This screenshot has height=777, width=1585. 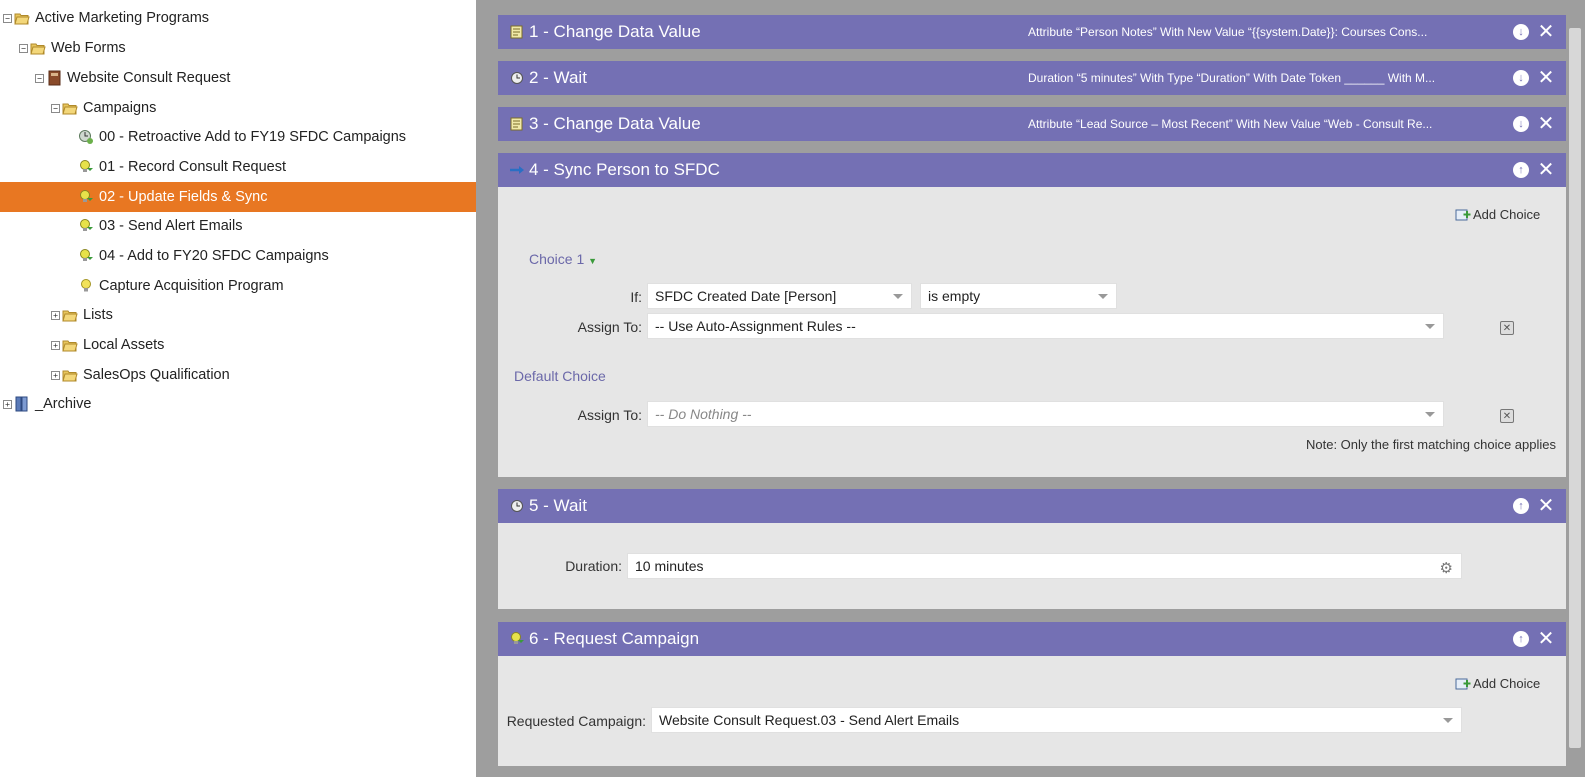 What do you see at coordinates (238, 345) in the screenshot?
I see `tree-item-local-assets: + Local Assets` at bounding box center [238, 345].